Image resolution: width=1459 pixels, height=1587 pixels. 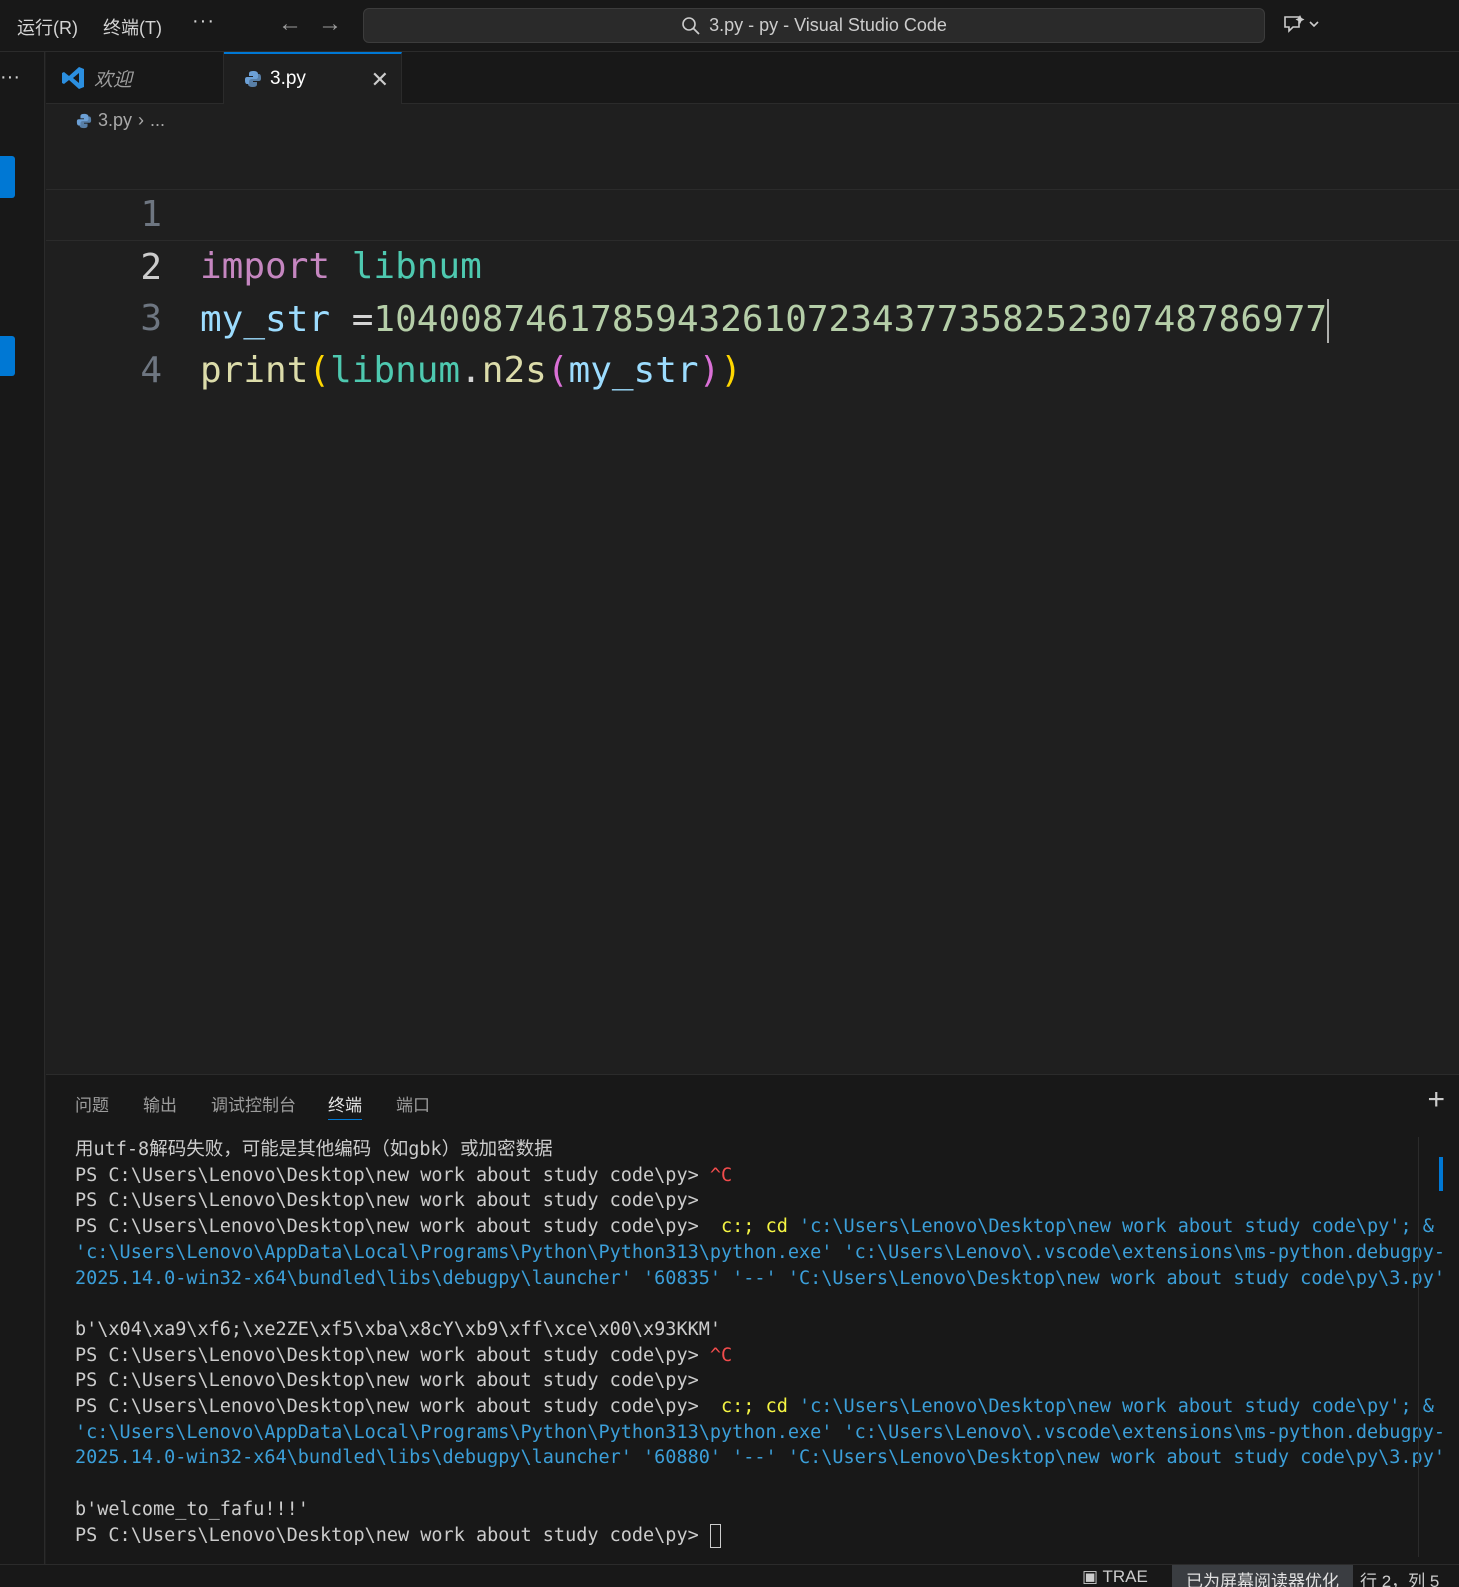 What do you see at coordinates (115, 120) in the screenshot?
I see `breadcrumb-file: 3.py` at bounding box center [115, 120].